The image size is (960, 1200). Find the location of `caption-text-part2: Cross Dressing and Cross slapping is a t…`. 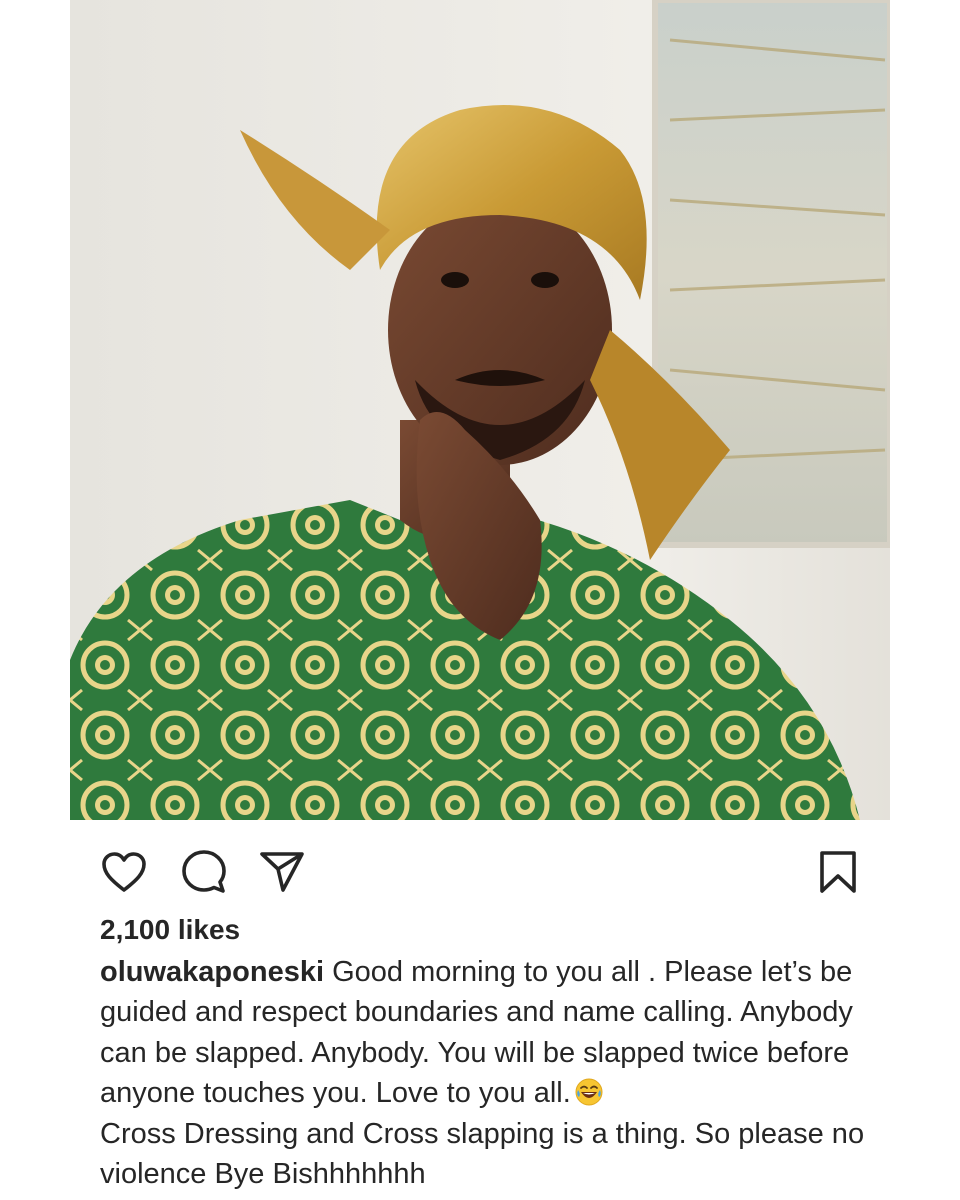

caption-text-part2: Cross Dressing and Cross slapping is a t… is located at coordinates (482, 1154).